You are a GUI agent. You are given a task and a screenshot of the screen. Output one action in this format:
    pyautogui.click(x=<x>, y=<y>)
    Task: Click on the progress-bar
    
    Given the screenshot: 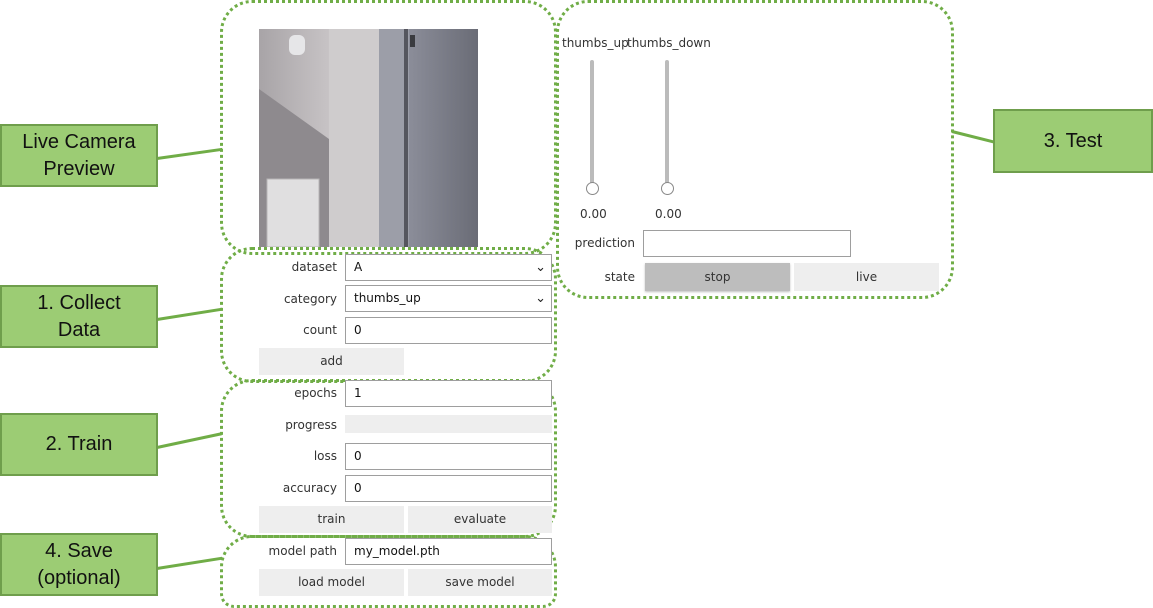 What is the action you would take?
    pyautogui.click(x=448, y=424)
    